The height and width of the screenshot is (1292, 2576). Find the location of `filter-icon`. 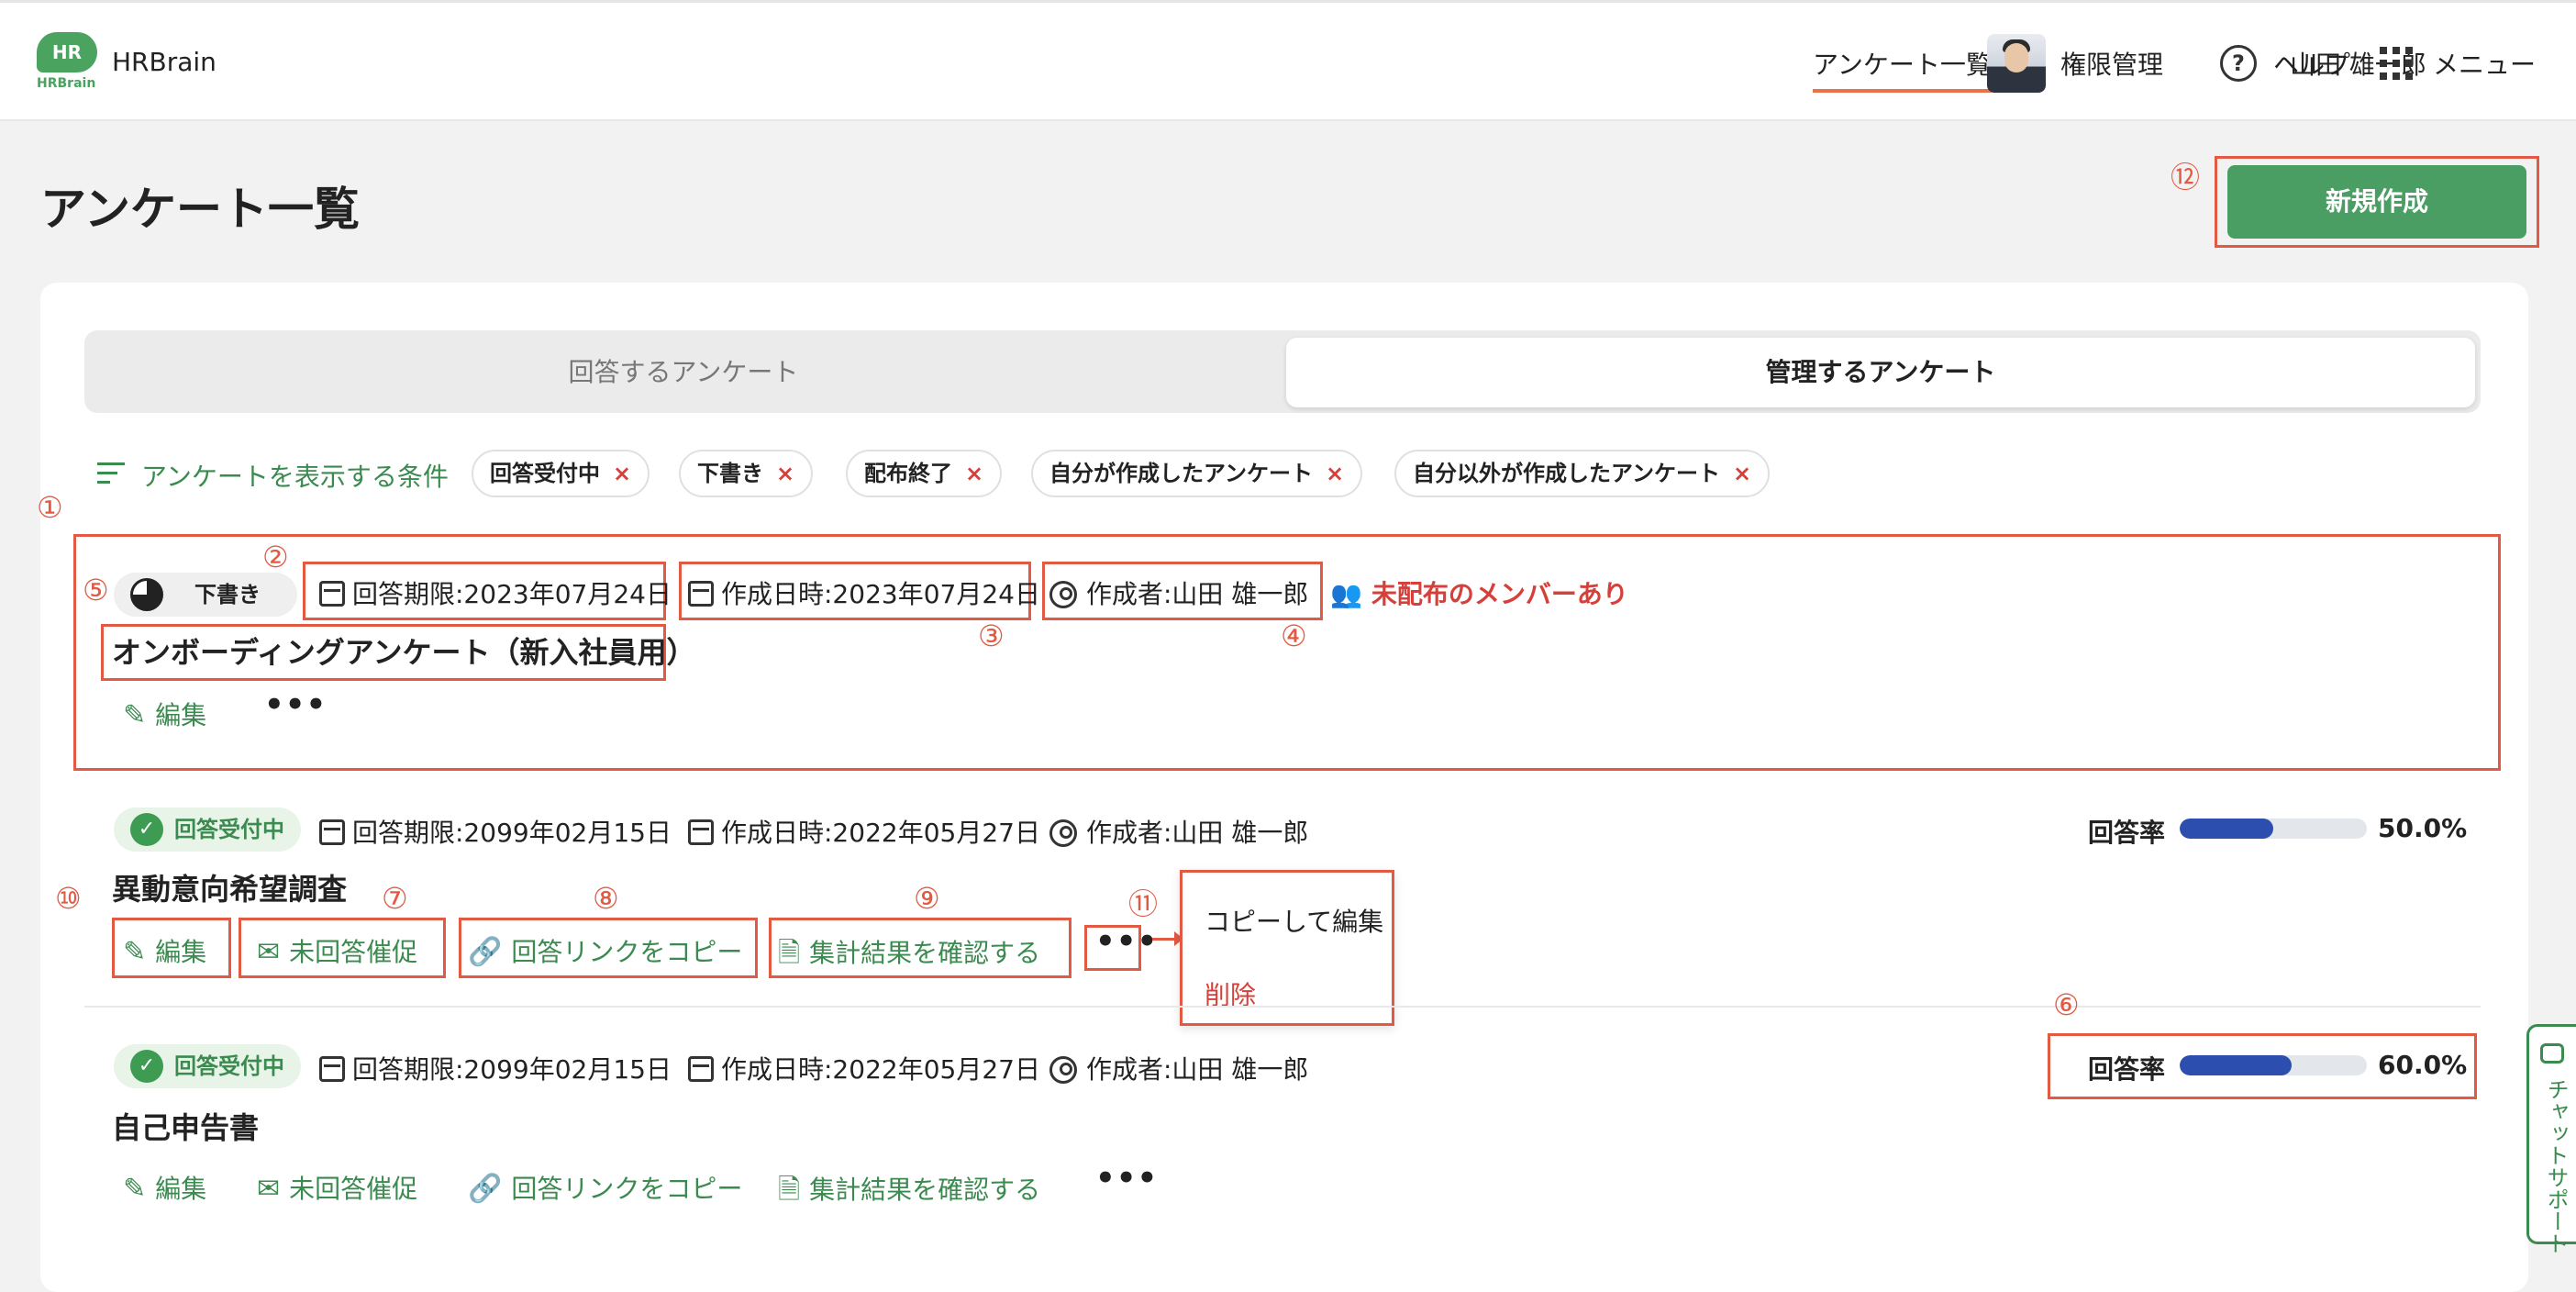

filter-icon is located at coordinates (111, 474).